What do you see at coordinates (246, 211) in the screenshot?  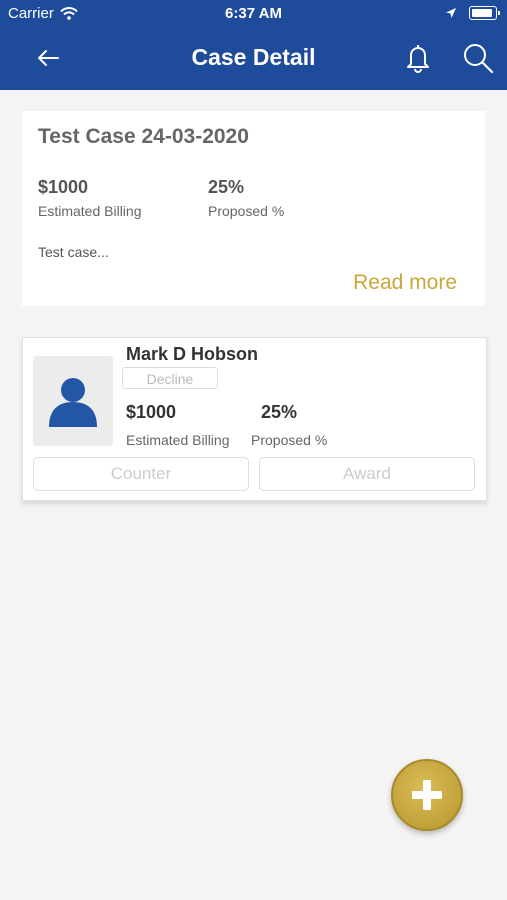 I see `case-proposed-label: Proposed %` at bounding box center [246, 211].